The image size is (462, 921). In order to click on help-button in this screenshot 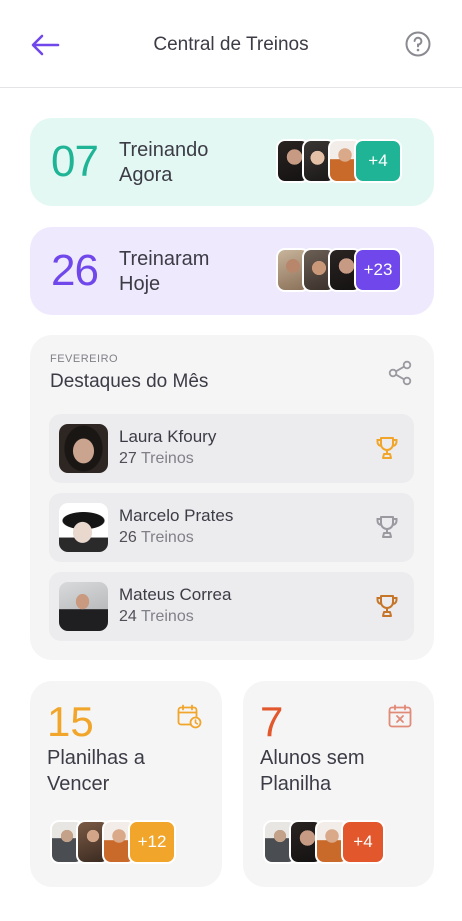, I will do `click(418, 44)`.